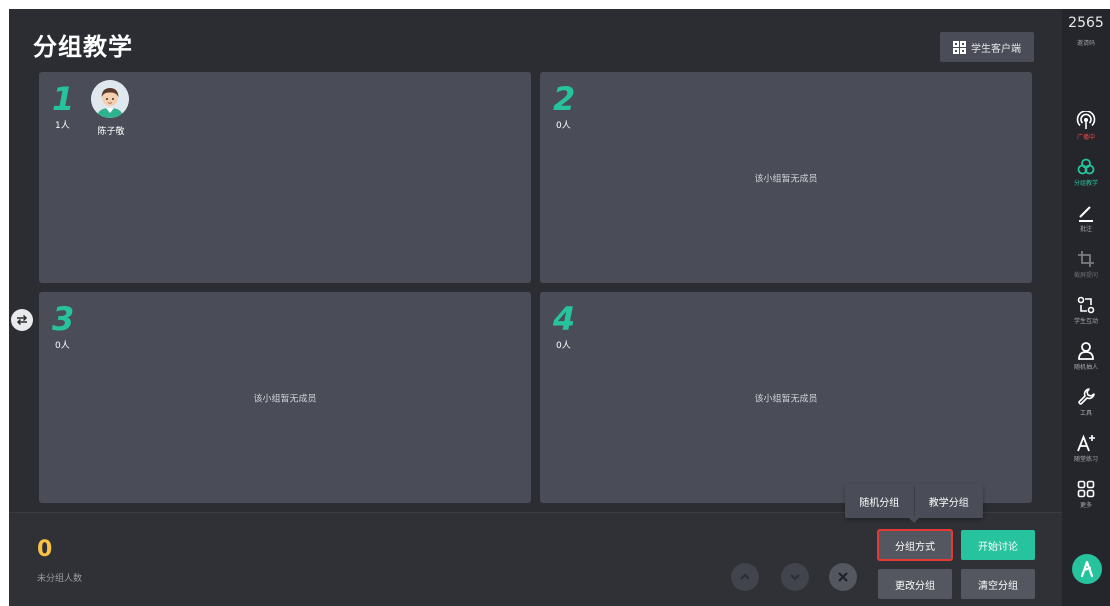  I want to click on font-plus-icon, so click(1086, 443).